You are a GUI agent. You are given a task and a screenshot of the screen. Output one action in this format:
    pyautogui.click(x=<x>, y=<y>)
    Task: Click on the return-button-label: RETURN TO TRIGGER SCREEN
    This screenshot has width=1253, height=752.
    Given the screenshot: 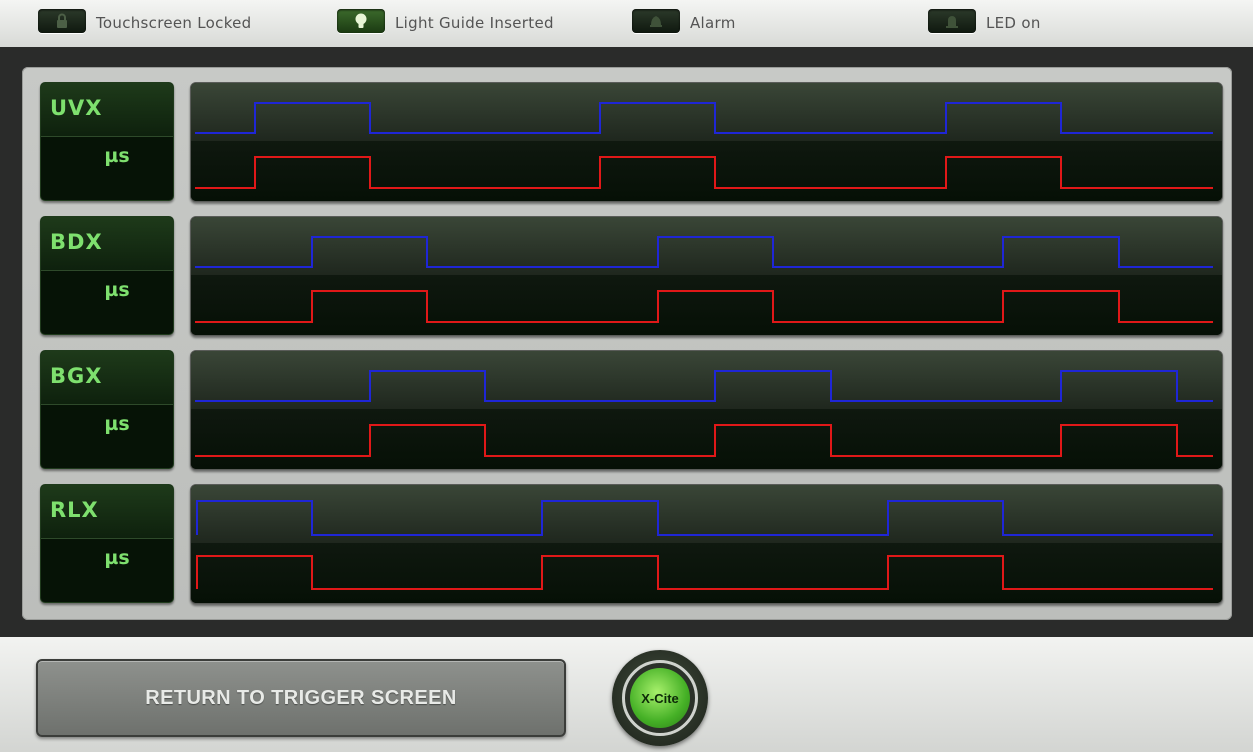 What is the action you would take?
    pyautogui.click(x=301, y=697)
    